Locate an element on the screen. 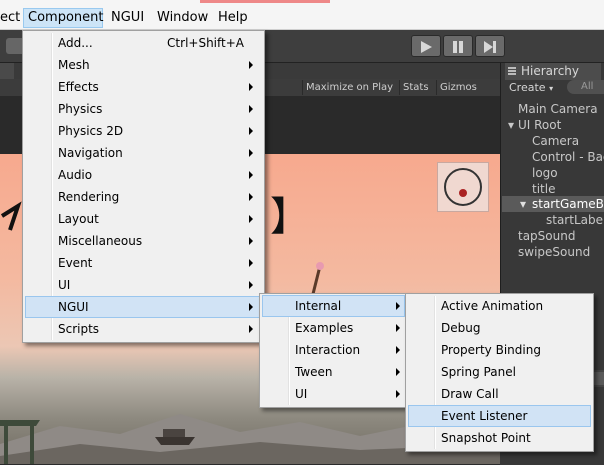  menu-item-event-listener: Event Listener is located at coordinates (499, 416).